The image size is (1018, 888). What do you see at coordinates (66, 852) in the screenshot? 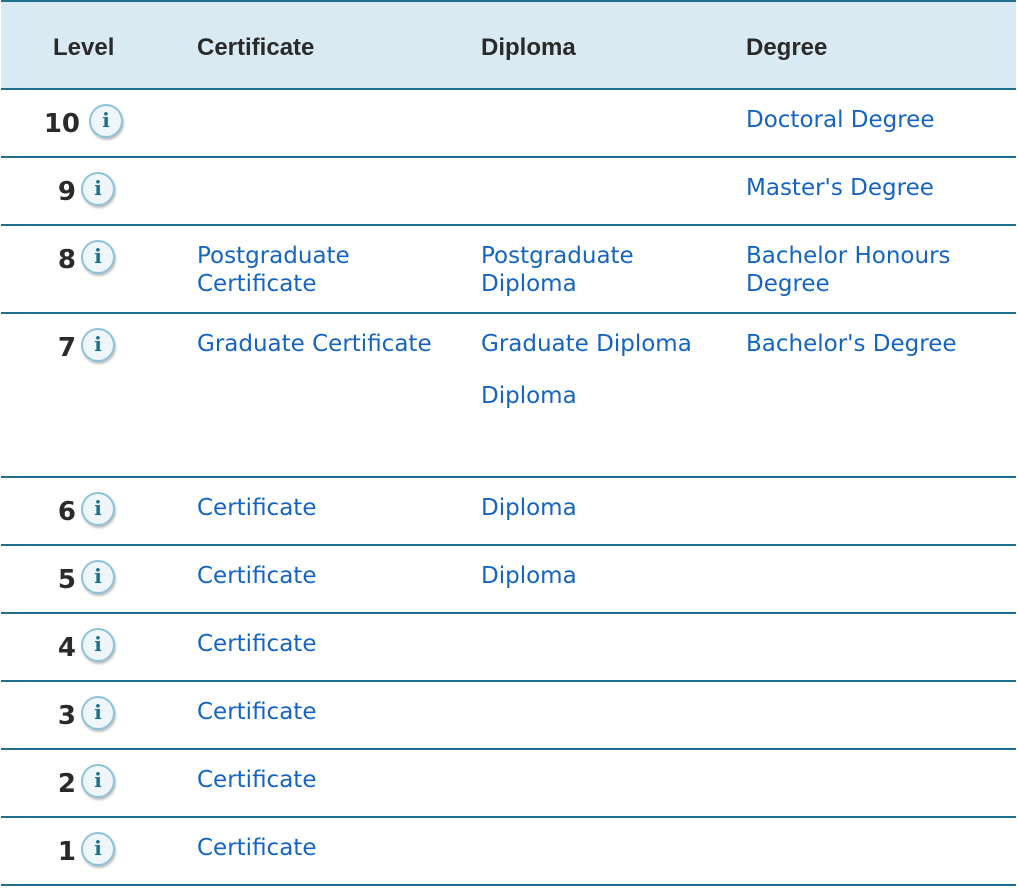
I see `level-number: 1` at bounding box center [66, 852].